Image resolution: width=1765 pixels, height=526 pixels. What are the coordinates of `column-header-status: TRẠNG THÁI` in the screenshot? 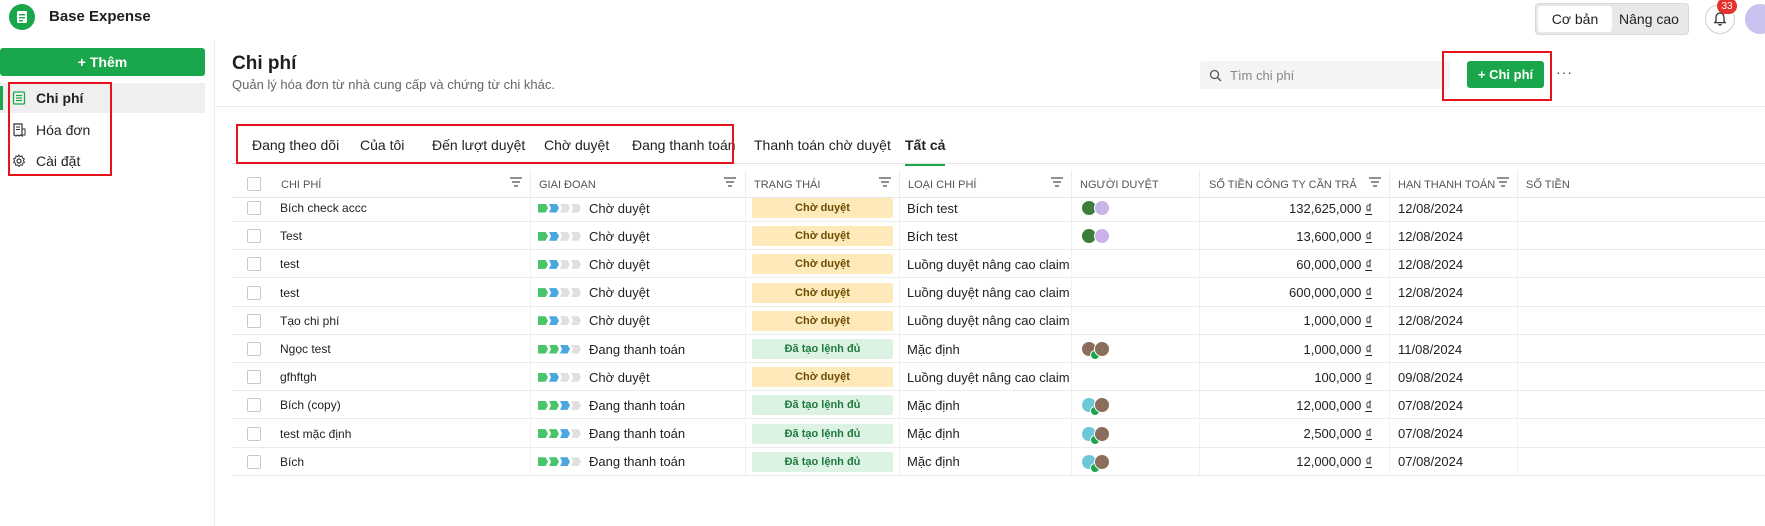 It's located at (787, 185).